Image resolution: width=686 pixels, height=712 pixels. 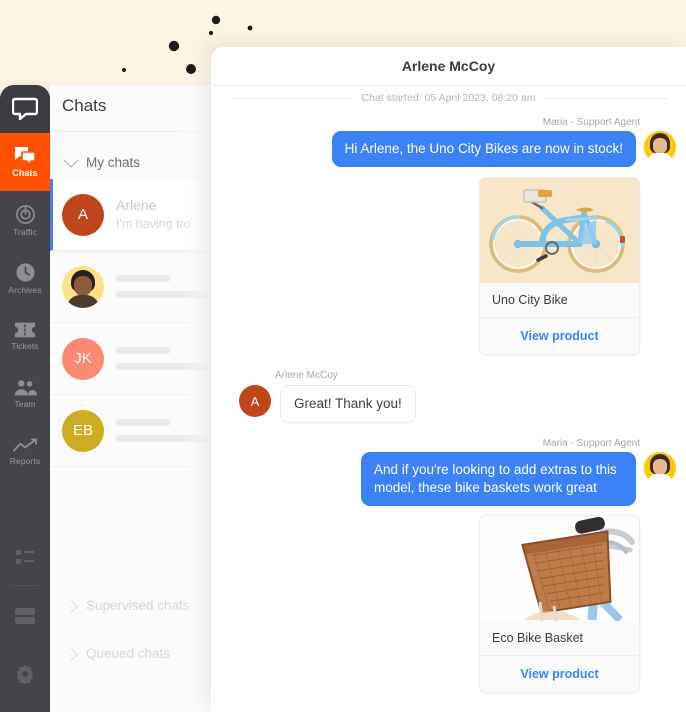 What do you see at coordinates (25, 214) in the screenshot?
I see `traffic-icon` at bounding box center [25, 214].